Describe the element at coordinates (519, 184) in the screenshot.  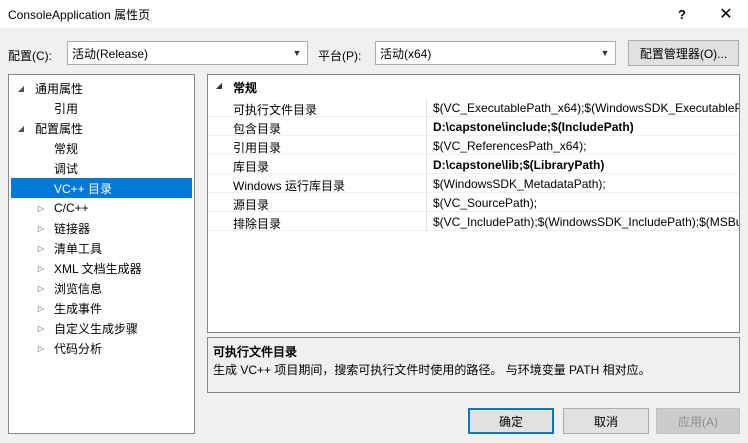
I see `property-value: $(WindowsSDK_MetadataPath);` at that location.